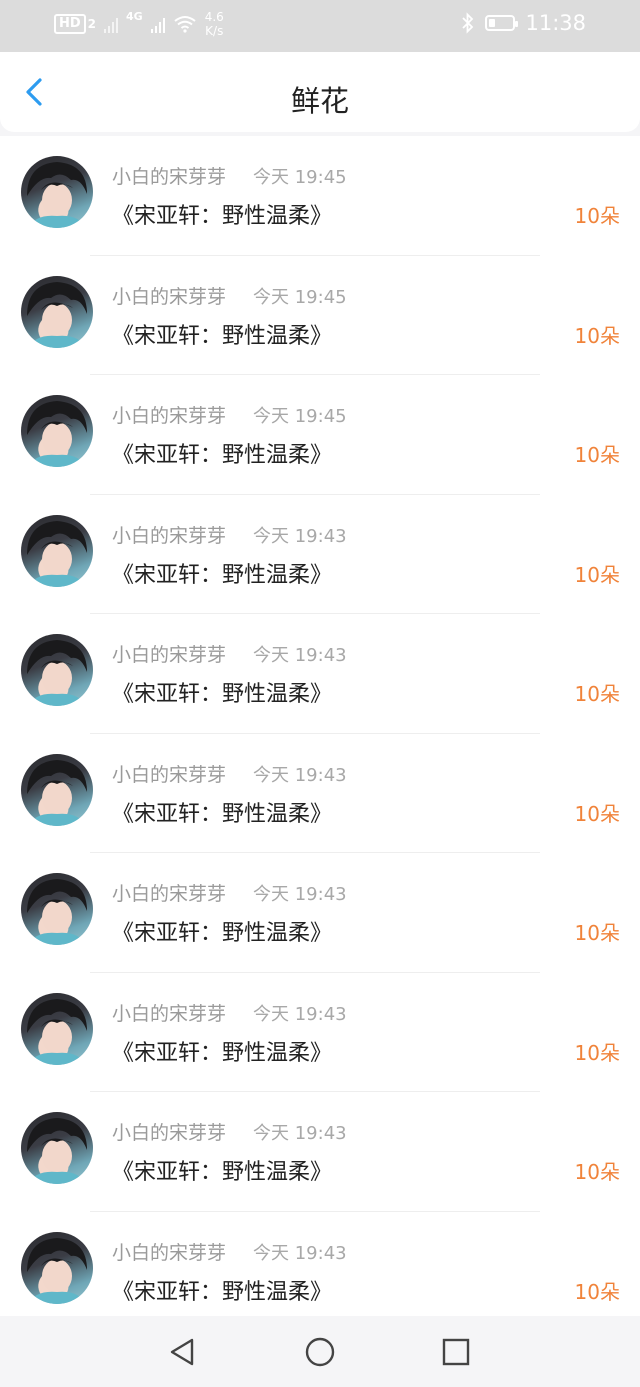 The image size is (640, 1387). I want to click on header: 鲜花, so click(320, 92).